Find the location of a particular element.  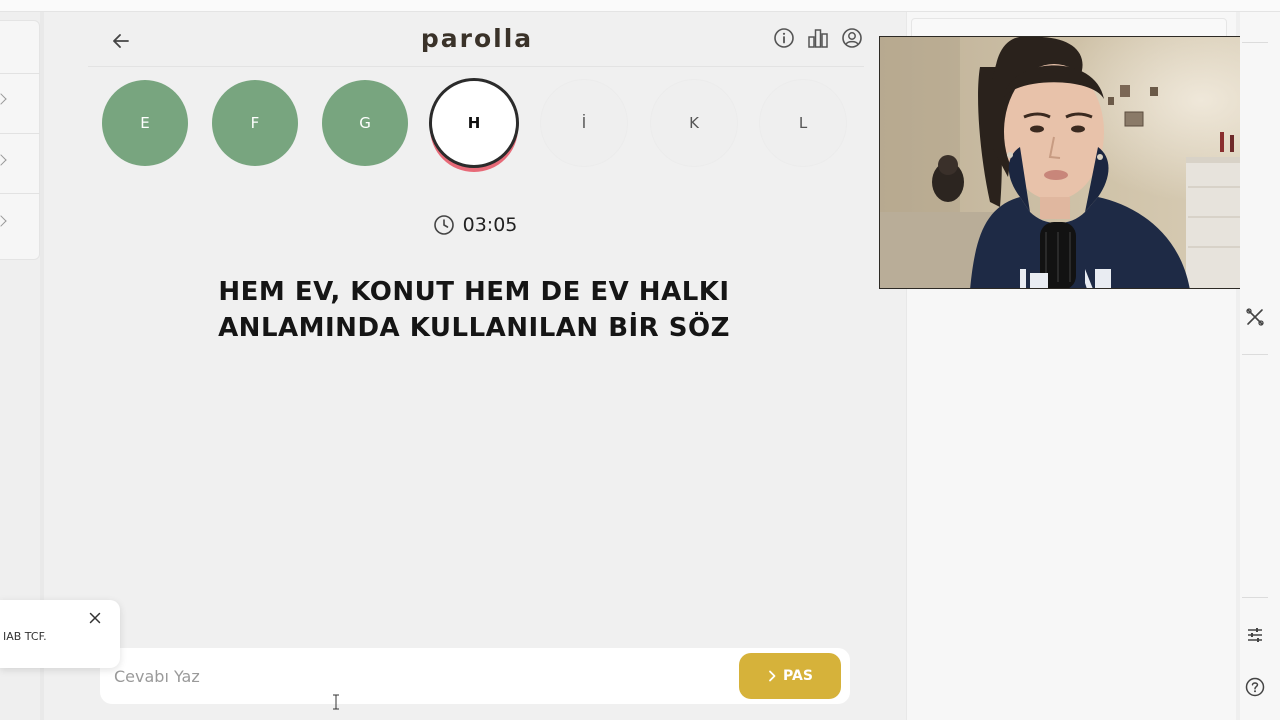

account-icon is located at coordinates (852, 38).